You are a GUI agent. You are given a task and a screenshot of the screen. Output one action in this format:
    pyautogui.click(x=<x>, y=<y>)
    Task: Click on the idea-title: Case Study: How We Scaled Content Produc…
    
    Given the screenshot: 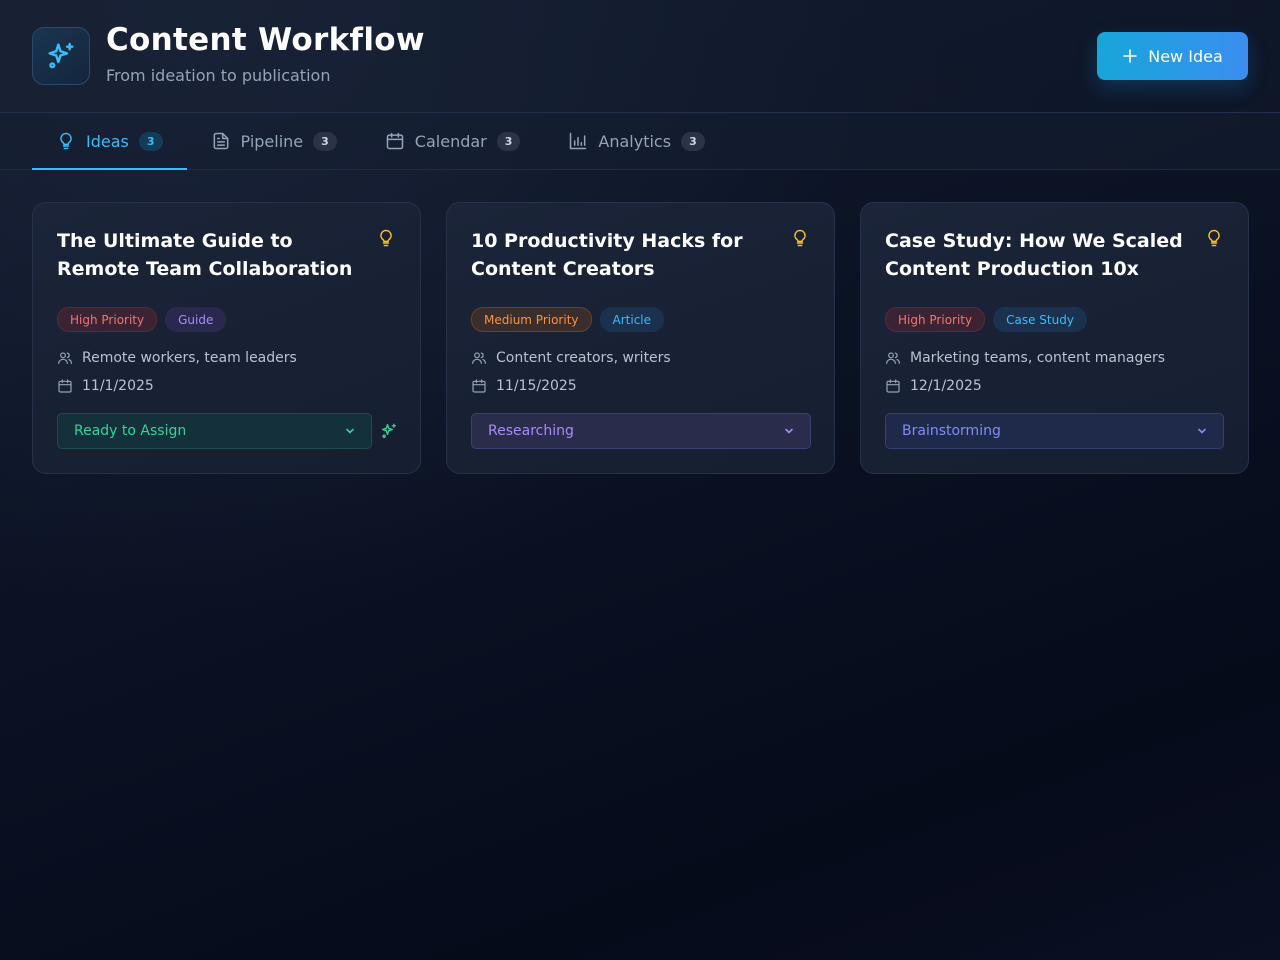 What is the action you would take?
    pyautogui.click(x=1034, y=255)
    